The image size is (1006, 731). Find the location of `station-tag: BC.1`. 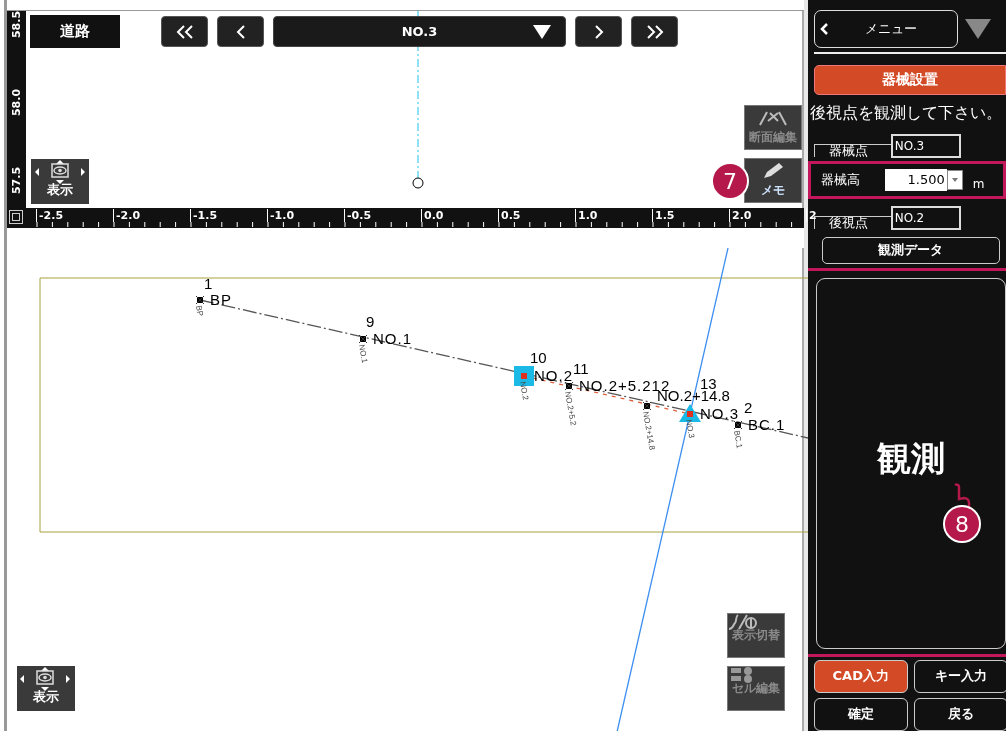

station-tag: BC.1 is located at coordinates (738, 439).